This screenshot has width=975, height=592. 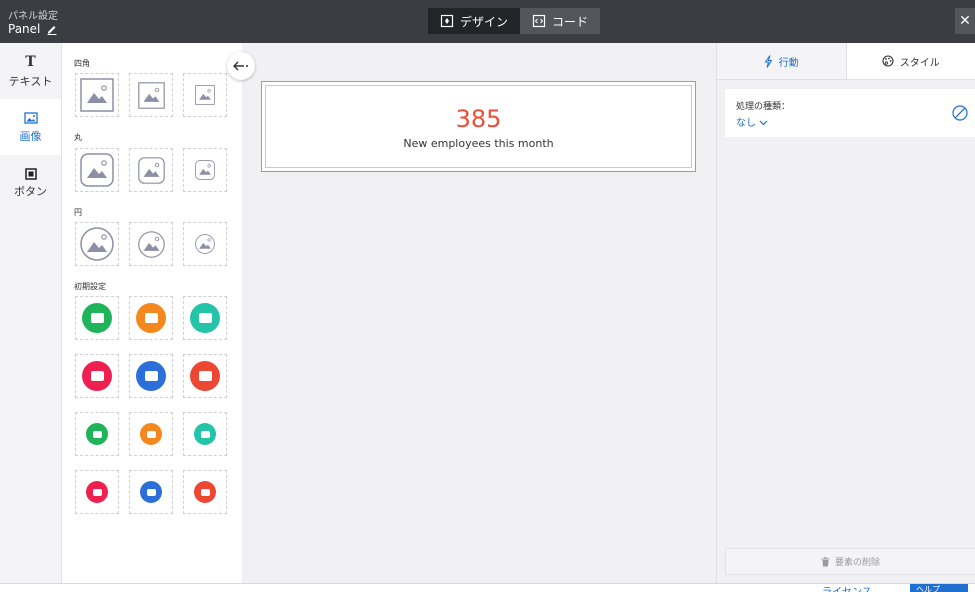 I want to click on action-type-label: 処理の種類：, so click(x=763, y=107).